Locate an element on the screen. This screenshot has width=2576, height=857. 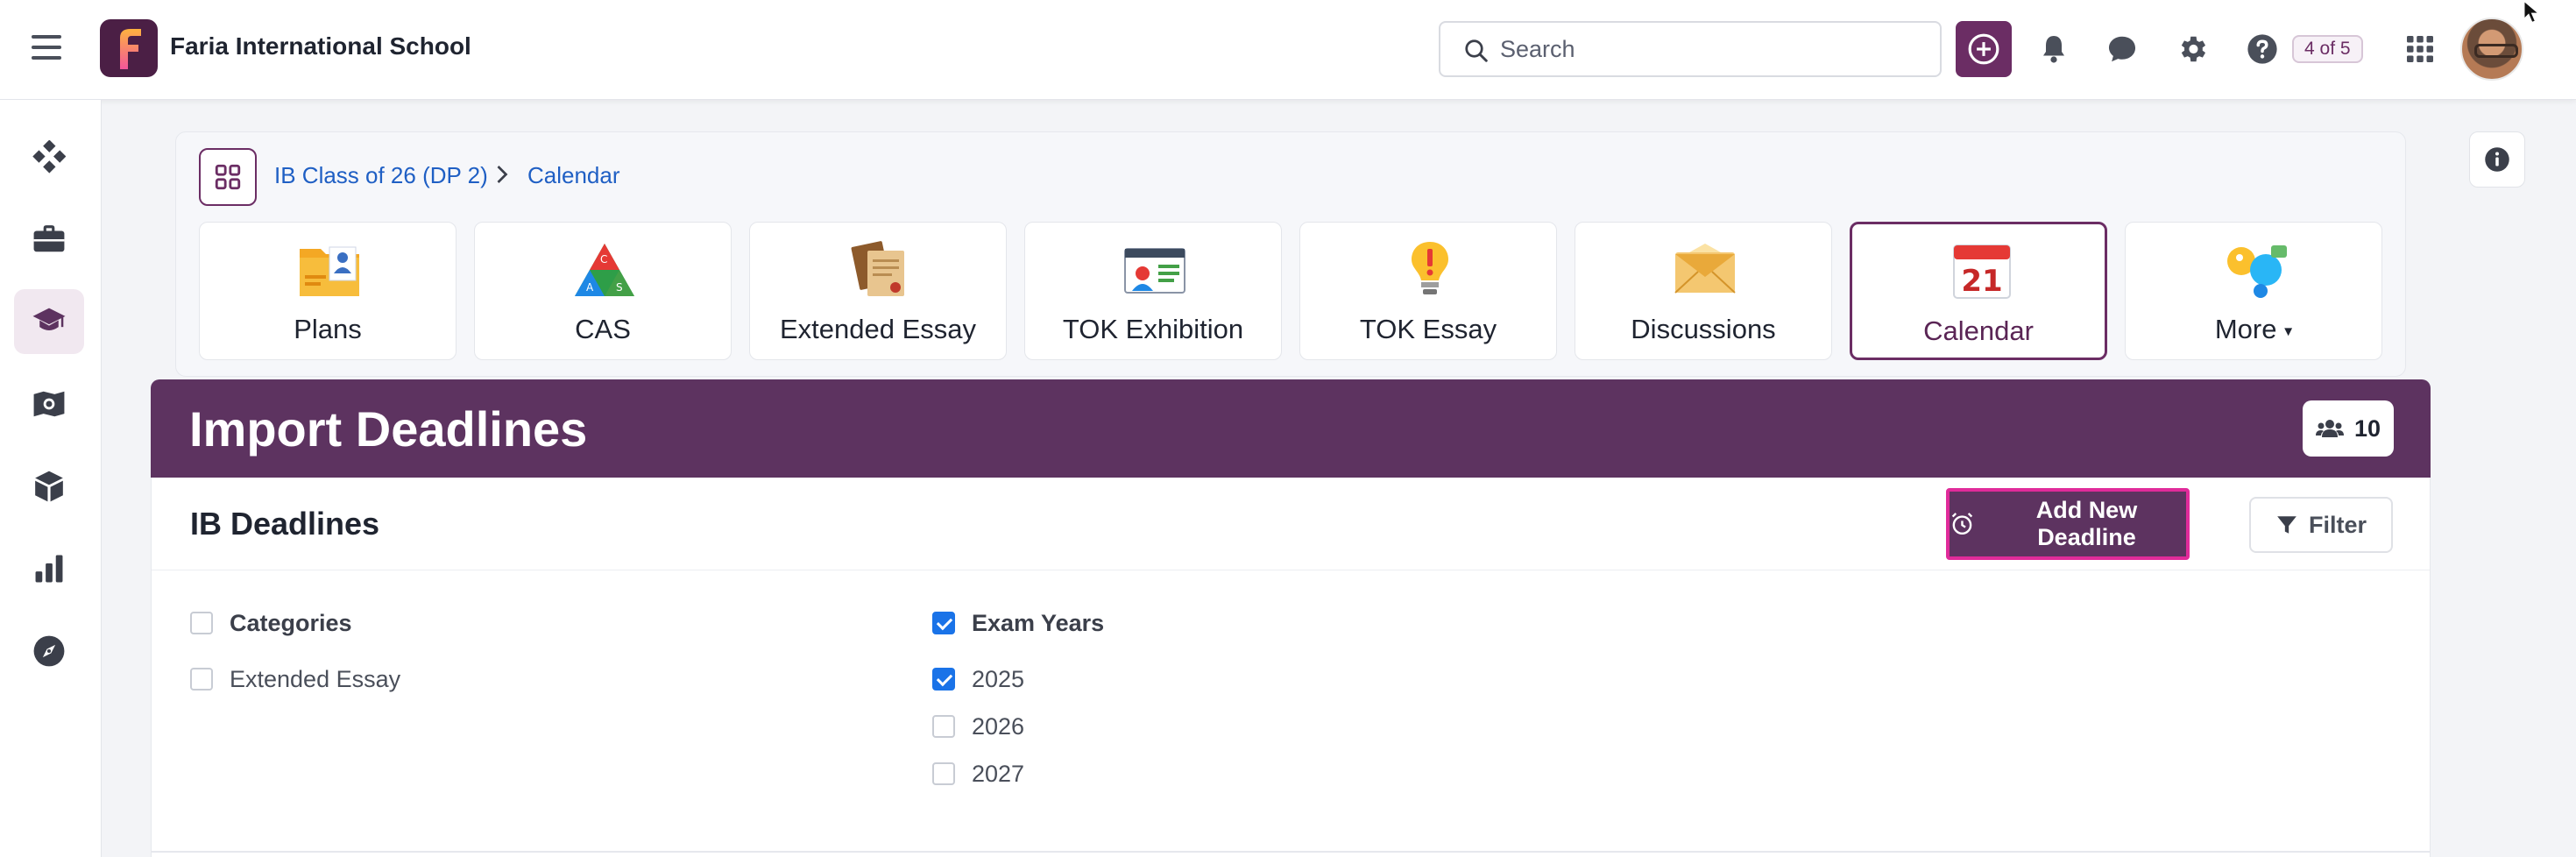
search-box is located at coordinates (1690, 49).